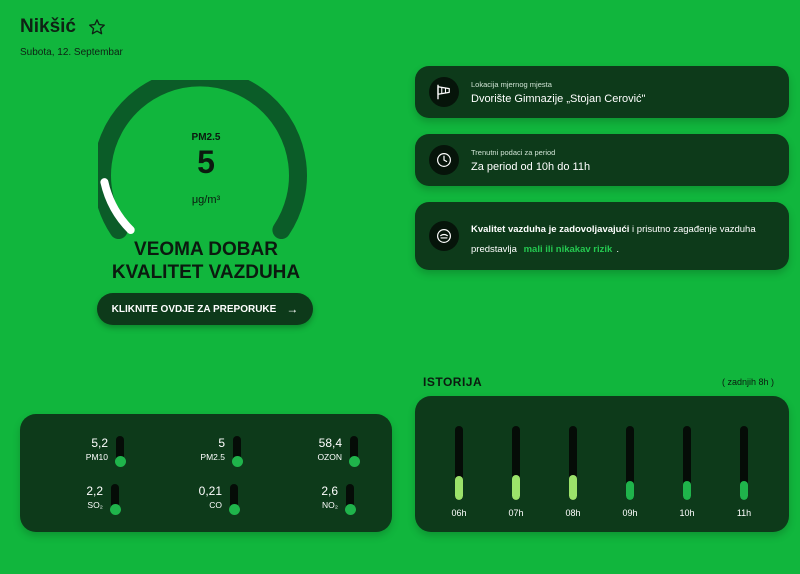  I want to click on history-hour-label: 08h, so click(573, 513).